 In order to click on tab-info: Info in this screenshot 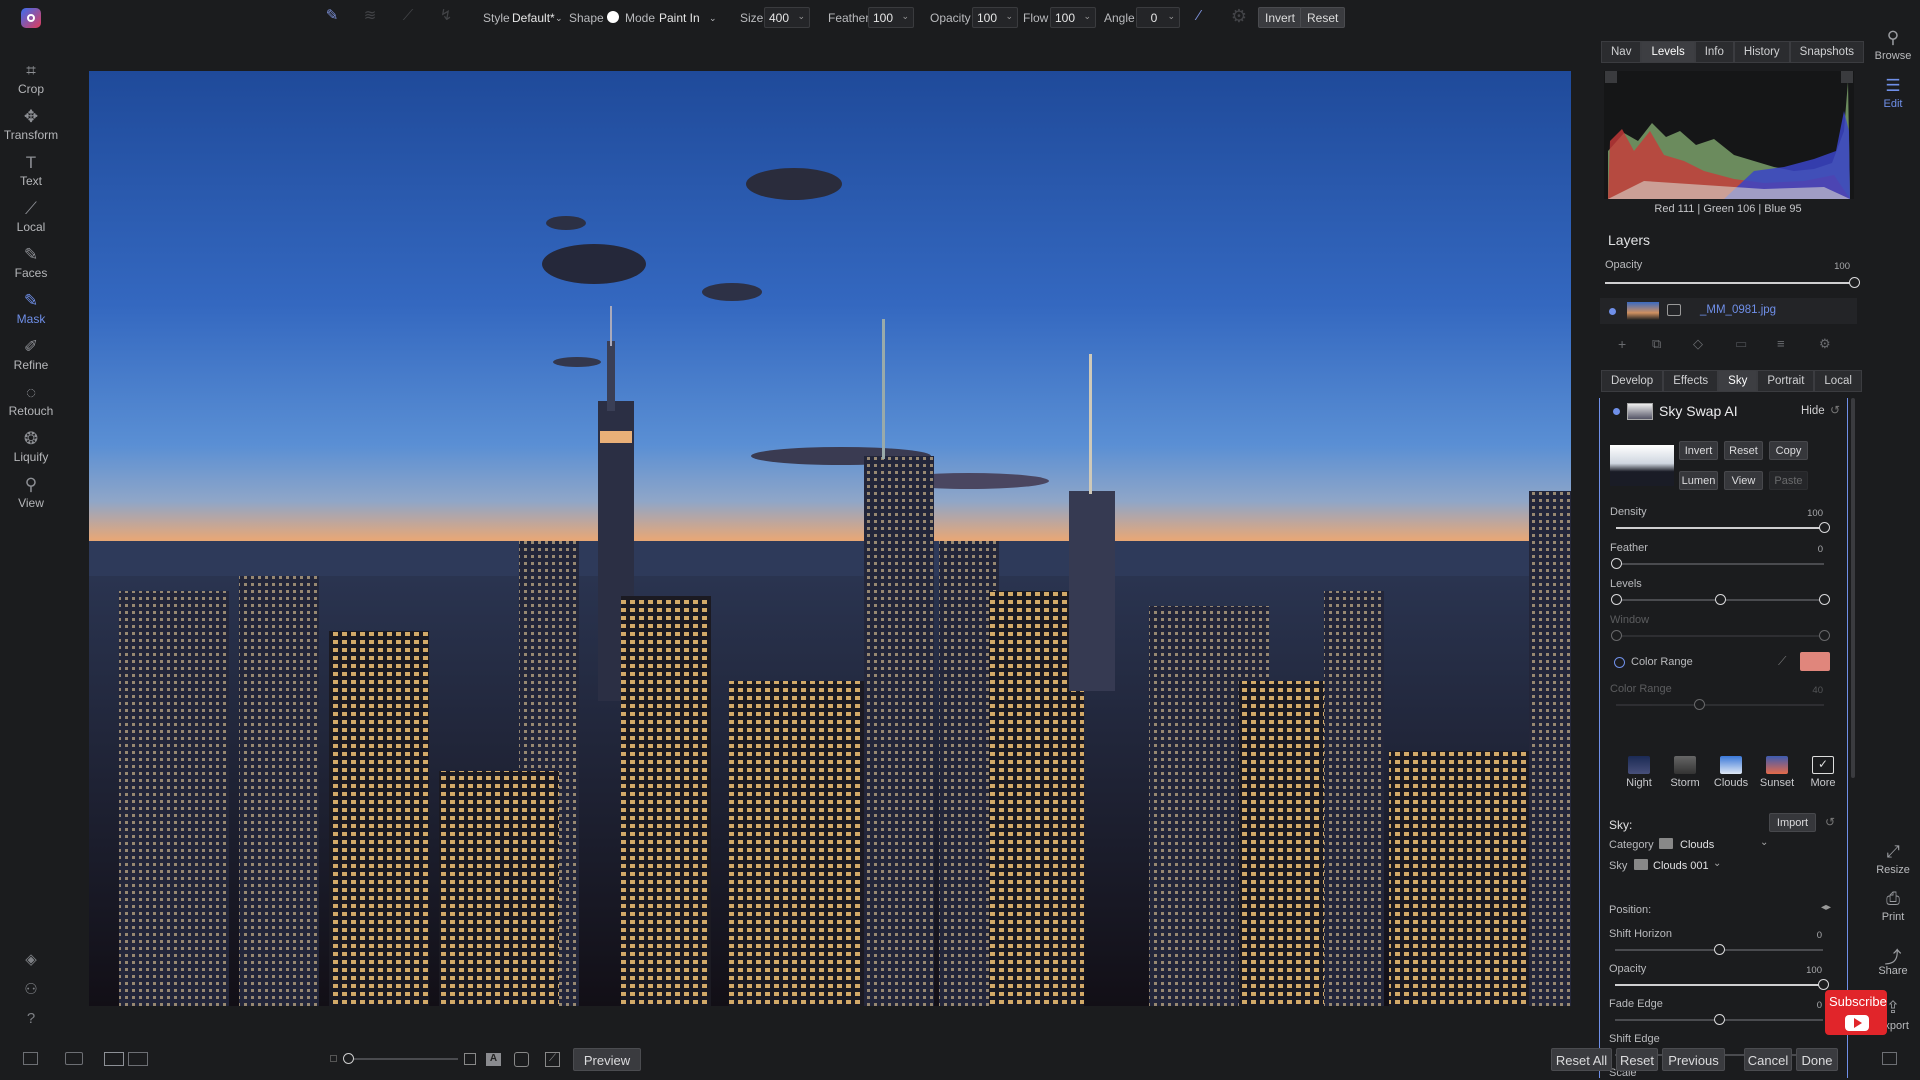, I will do `click(1714, 52)`.